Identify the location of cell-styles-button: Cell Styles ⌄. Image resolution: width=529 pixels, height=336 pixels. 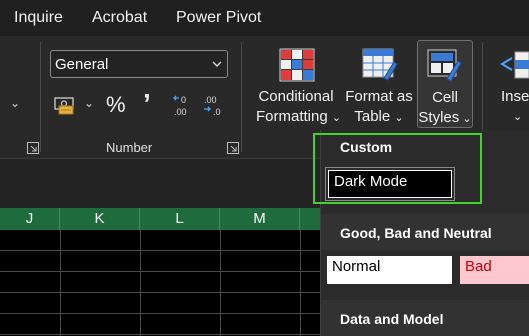
(445, 84).